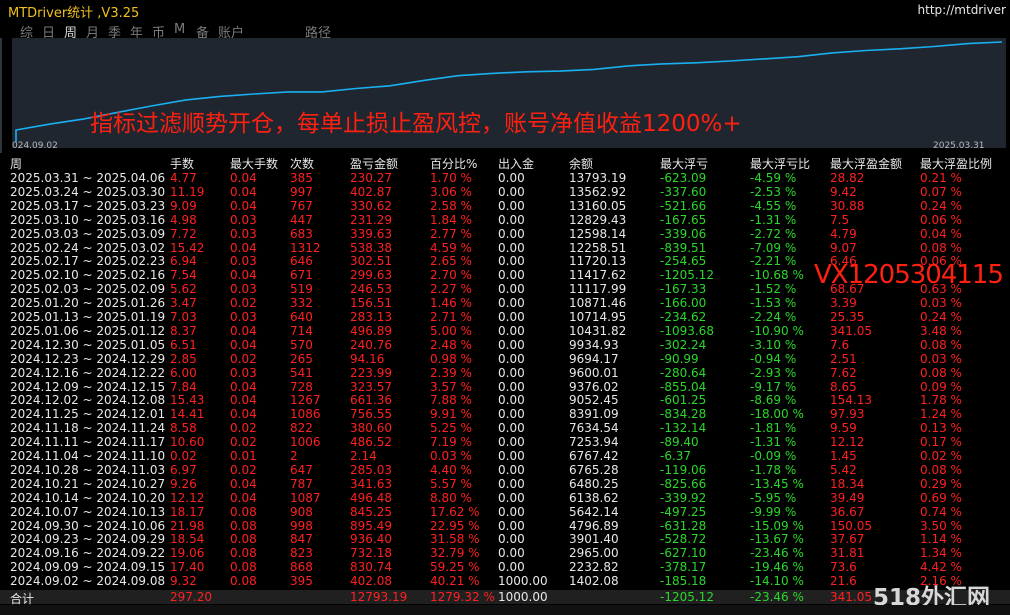  What do you see at coordinates (302, 163) in the screenshot?
I see `column-header: 次数` at bounding box center [302, 163].